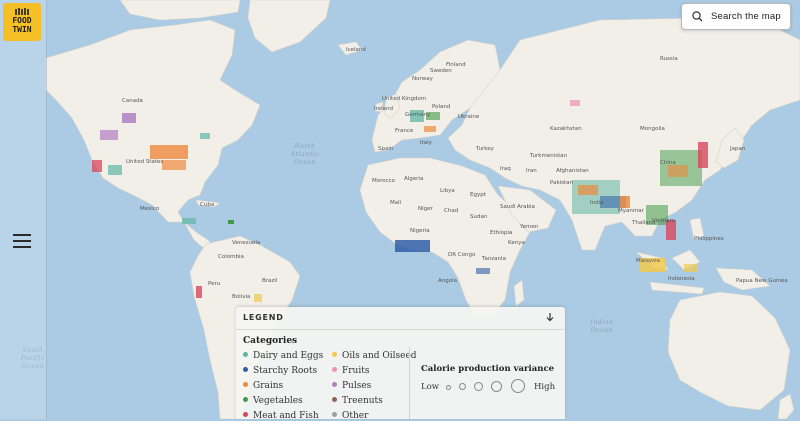 The image size is (800, 421). I want to click on place-label: Iraq, so click(505, 169).